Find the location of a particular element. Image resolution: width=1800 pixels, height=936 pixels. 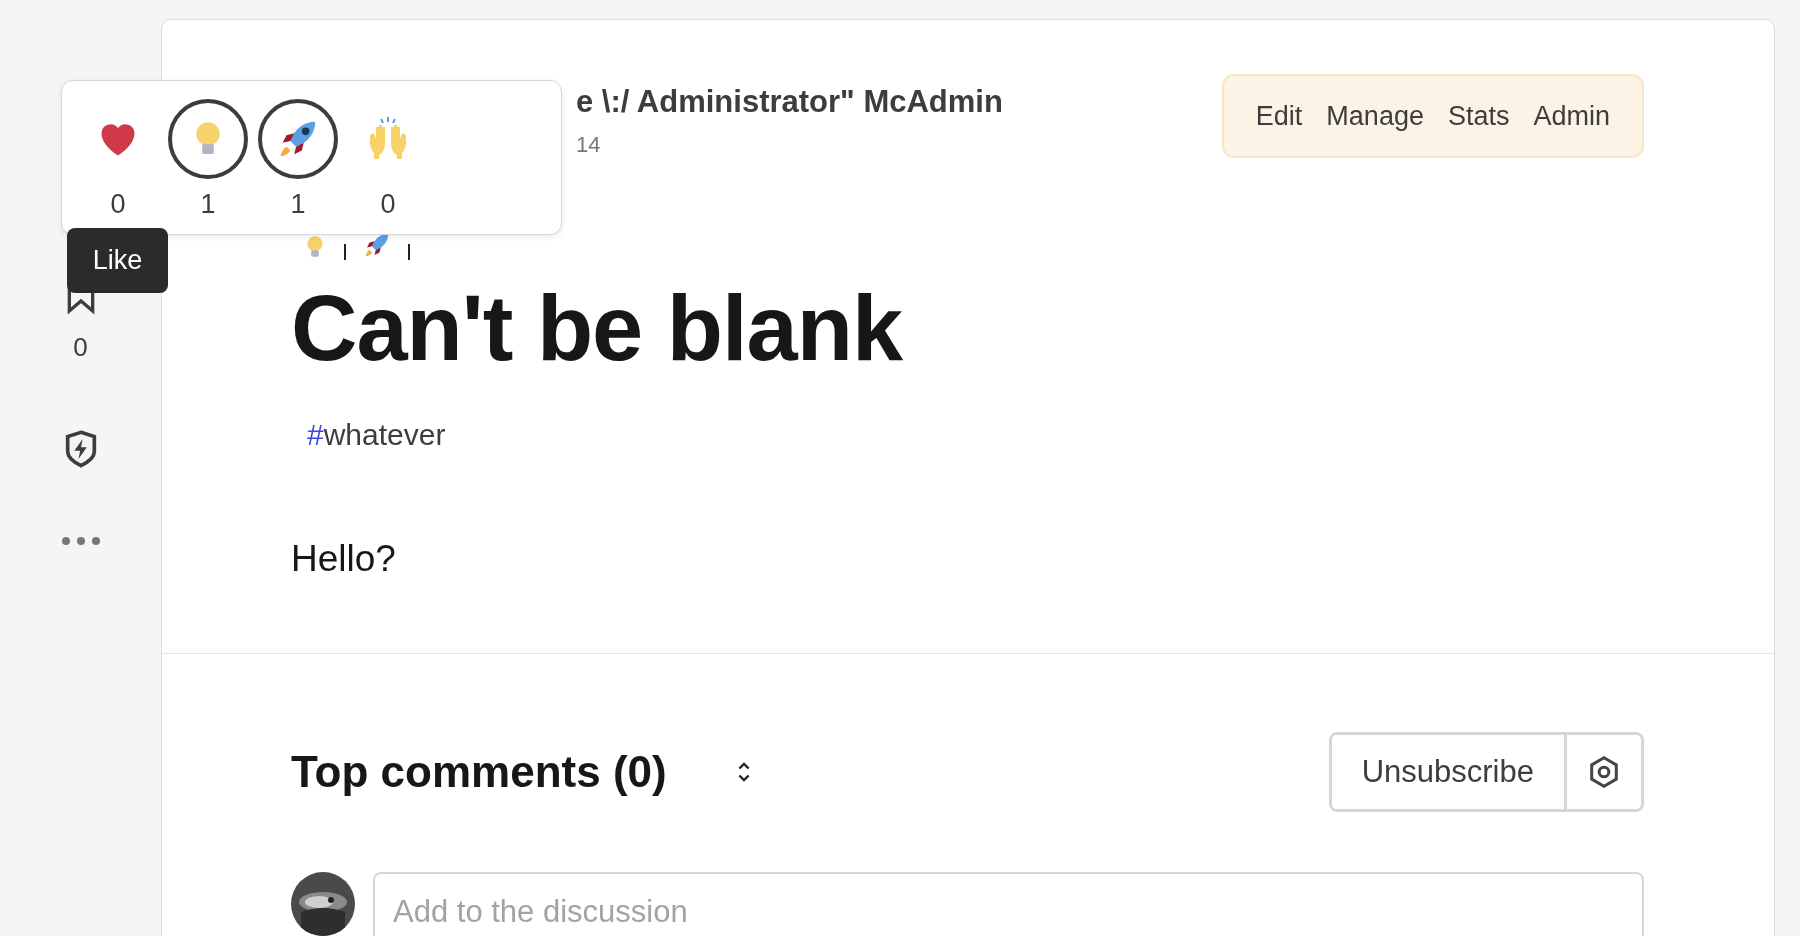

article-body: Hello? is located at coordinates (344, 559).